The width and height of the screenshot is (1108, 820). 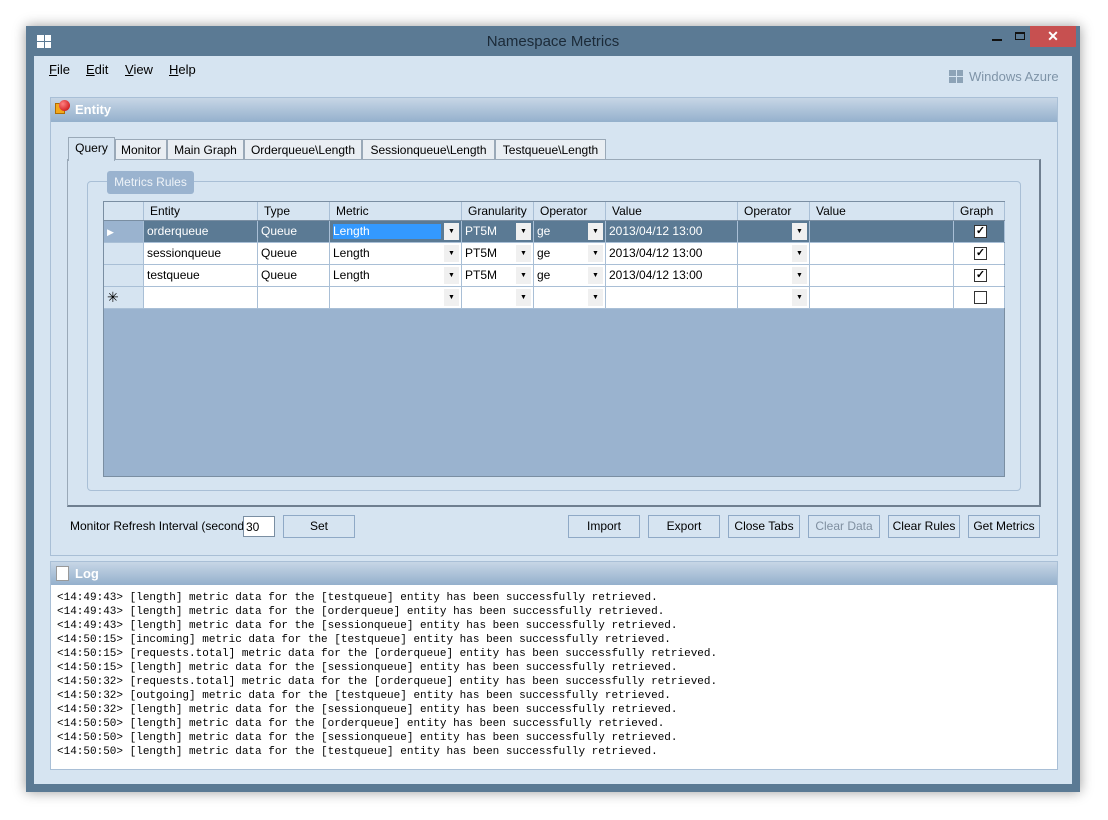 I want to click on tab-query: Query, so click(x=91, y=149).